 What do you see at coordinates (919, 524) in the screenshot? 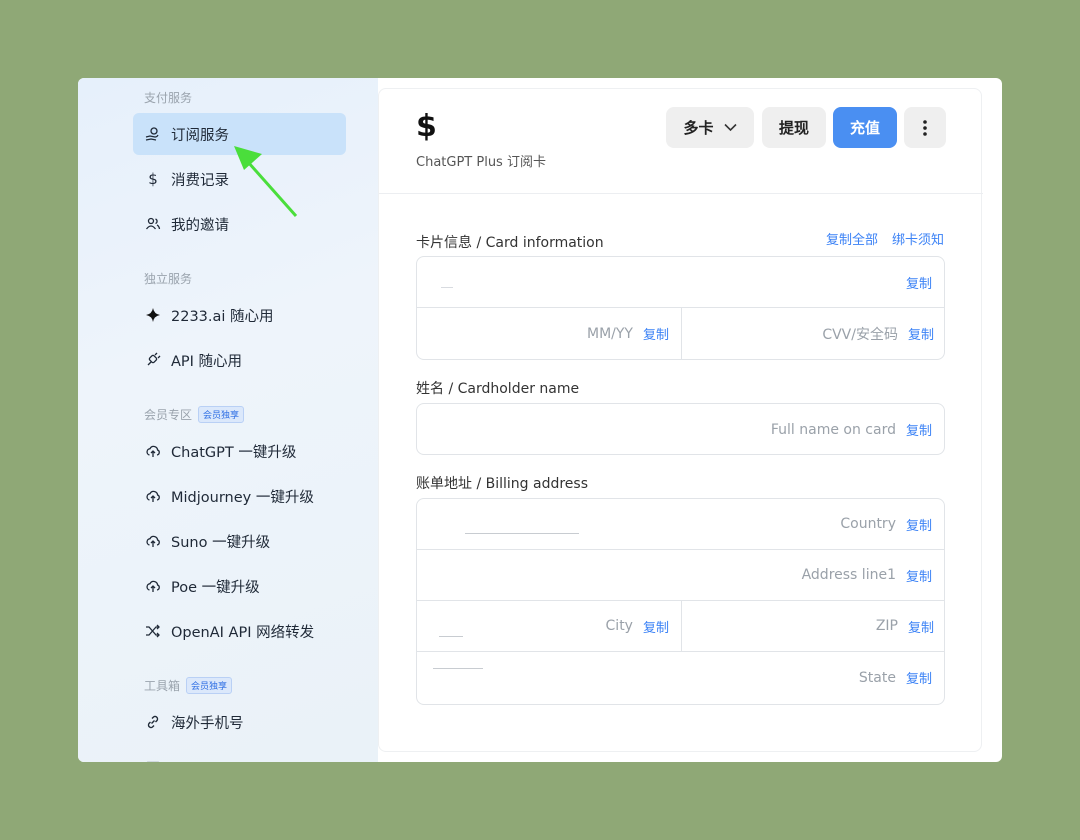
I see `copy-country-button: 复制` at bounding box center [919, 524].